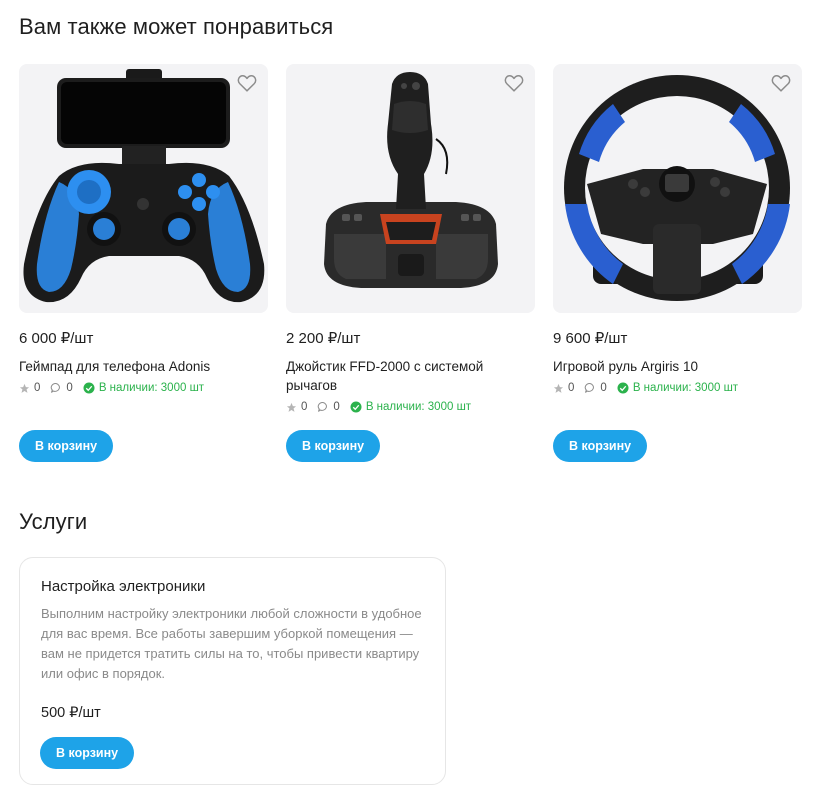 This screenshot has width=820, height=803. I want to click on product-name: Игровой руль Argiris 10, so click(673, 366).